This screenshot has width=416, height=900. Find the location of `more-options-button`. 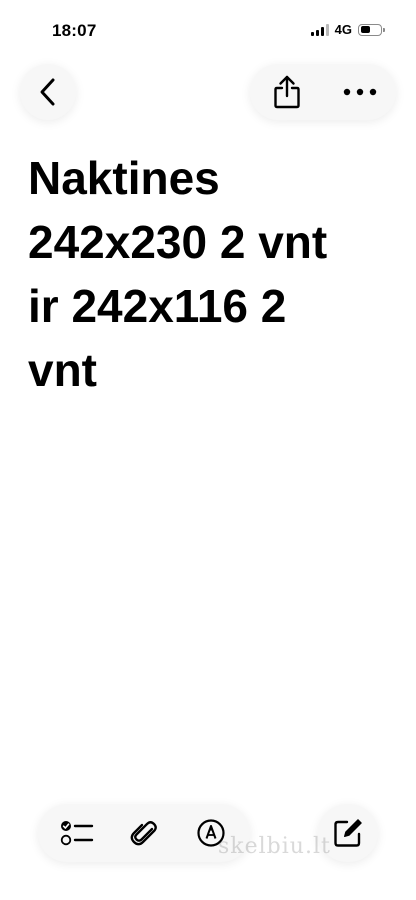

more-options-button is located at coordinates (359, 92).